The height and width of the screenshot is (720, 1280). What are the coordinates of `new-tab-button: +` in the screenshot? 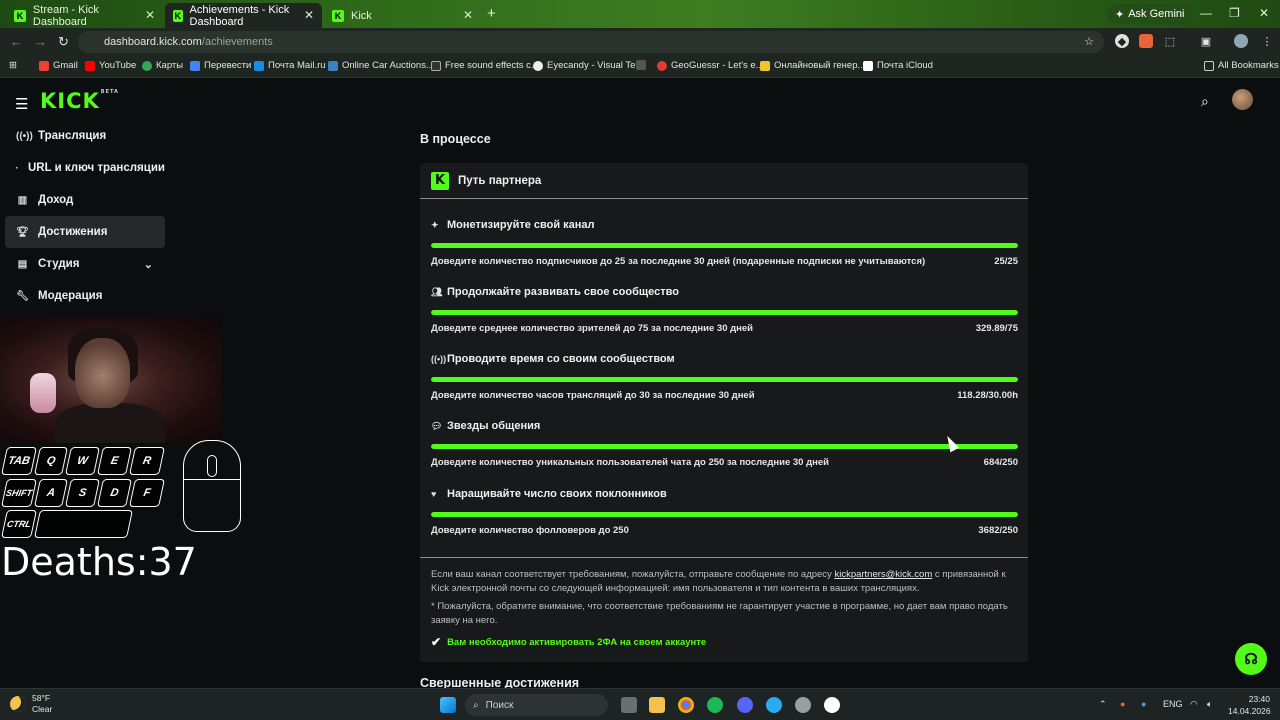 It's located at (491, 13).